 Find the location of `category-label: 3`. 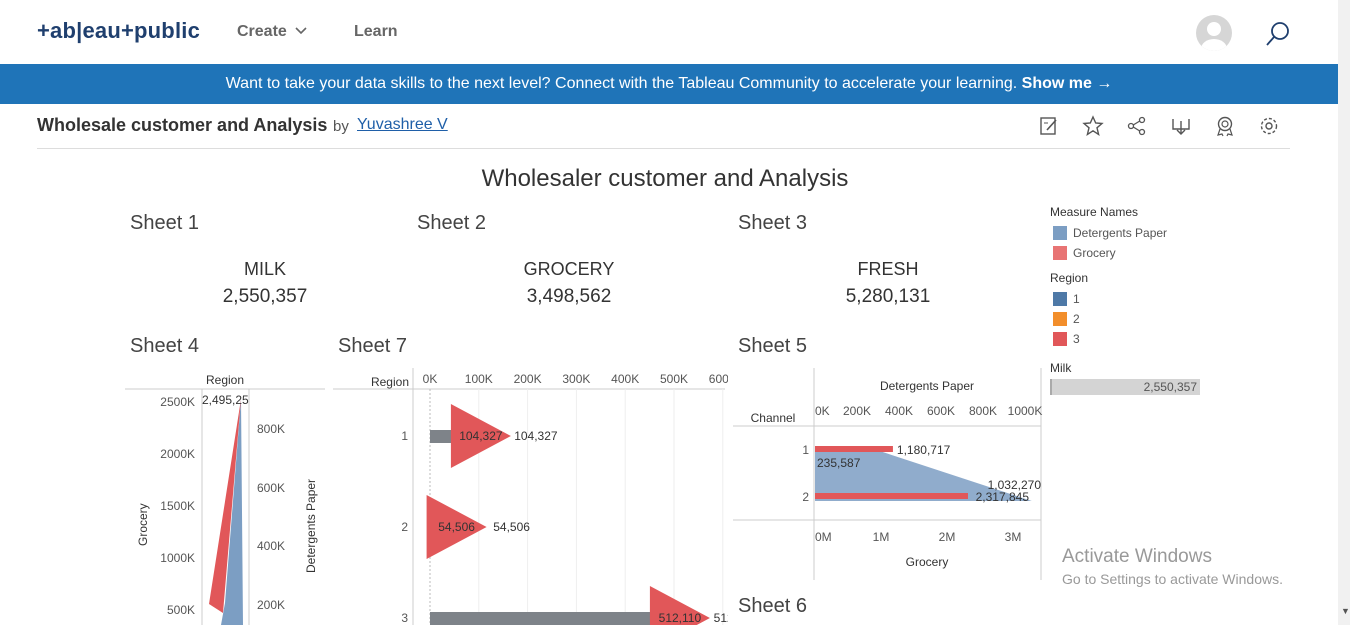

category-label: 3 is located at coordinates (404, 618).